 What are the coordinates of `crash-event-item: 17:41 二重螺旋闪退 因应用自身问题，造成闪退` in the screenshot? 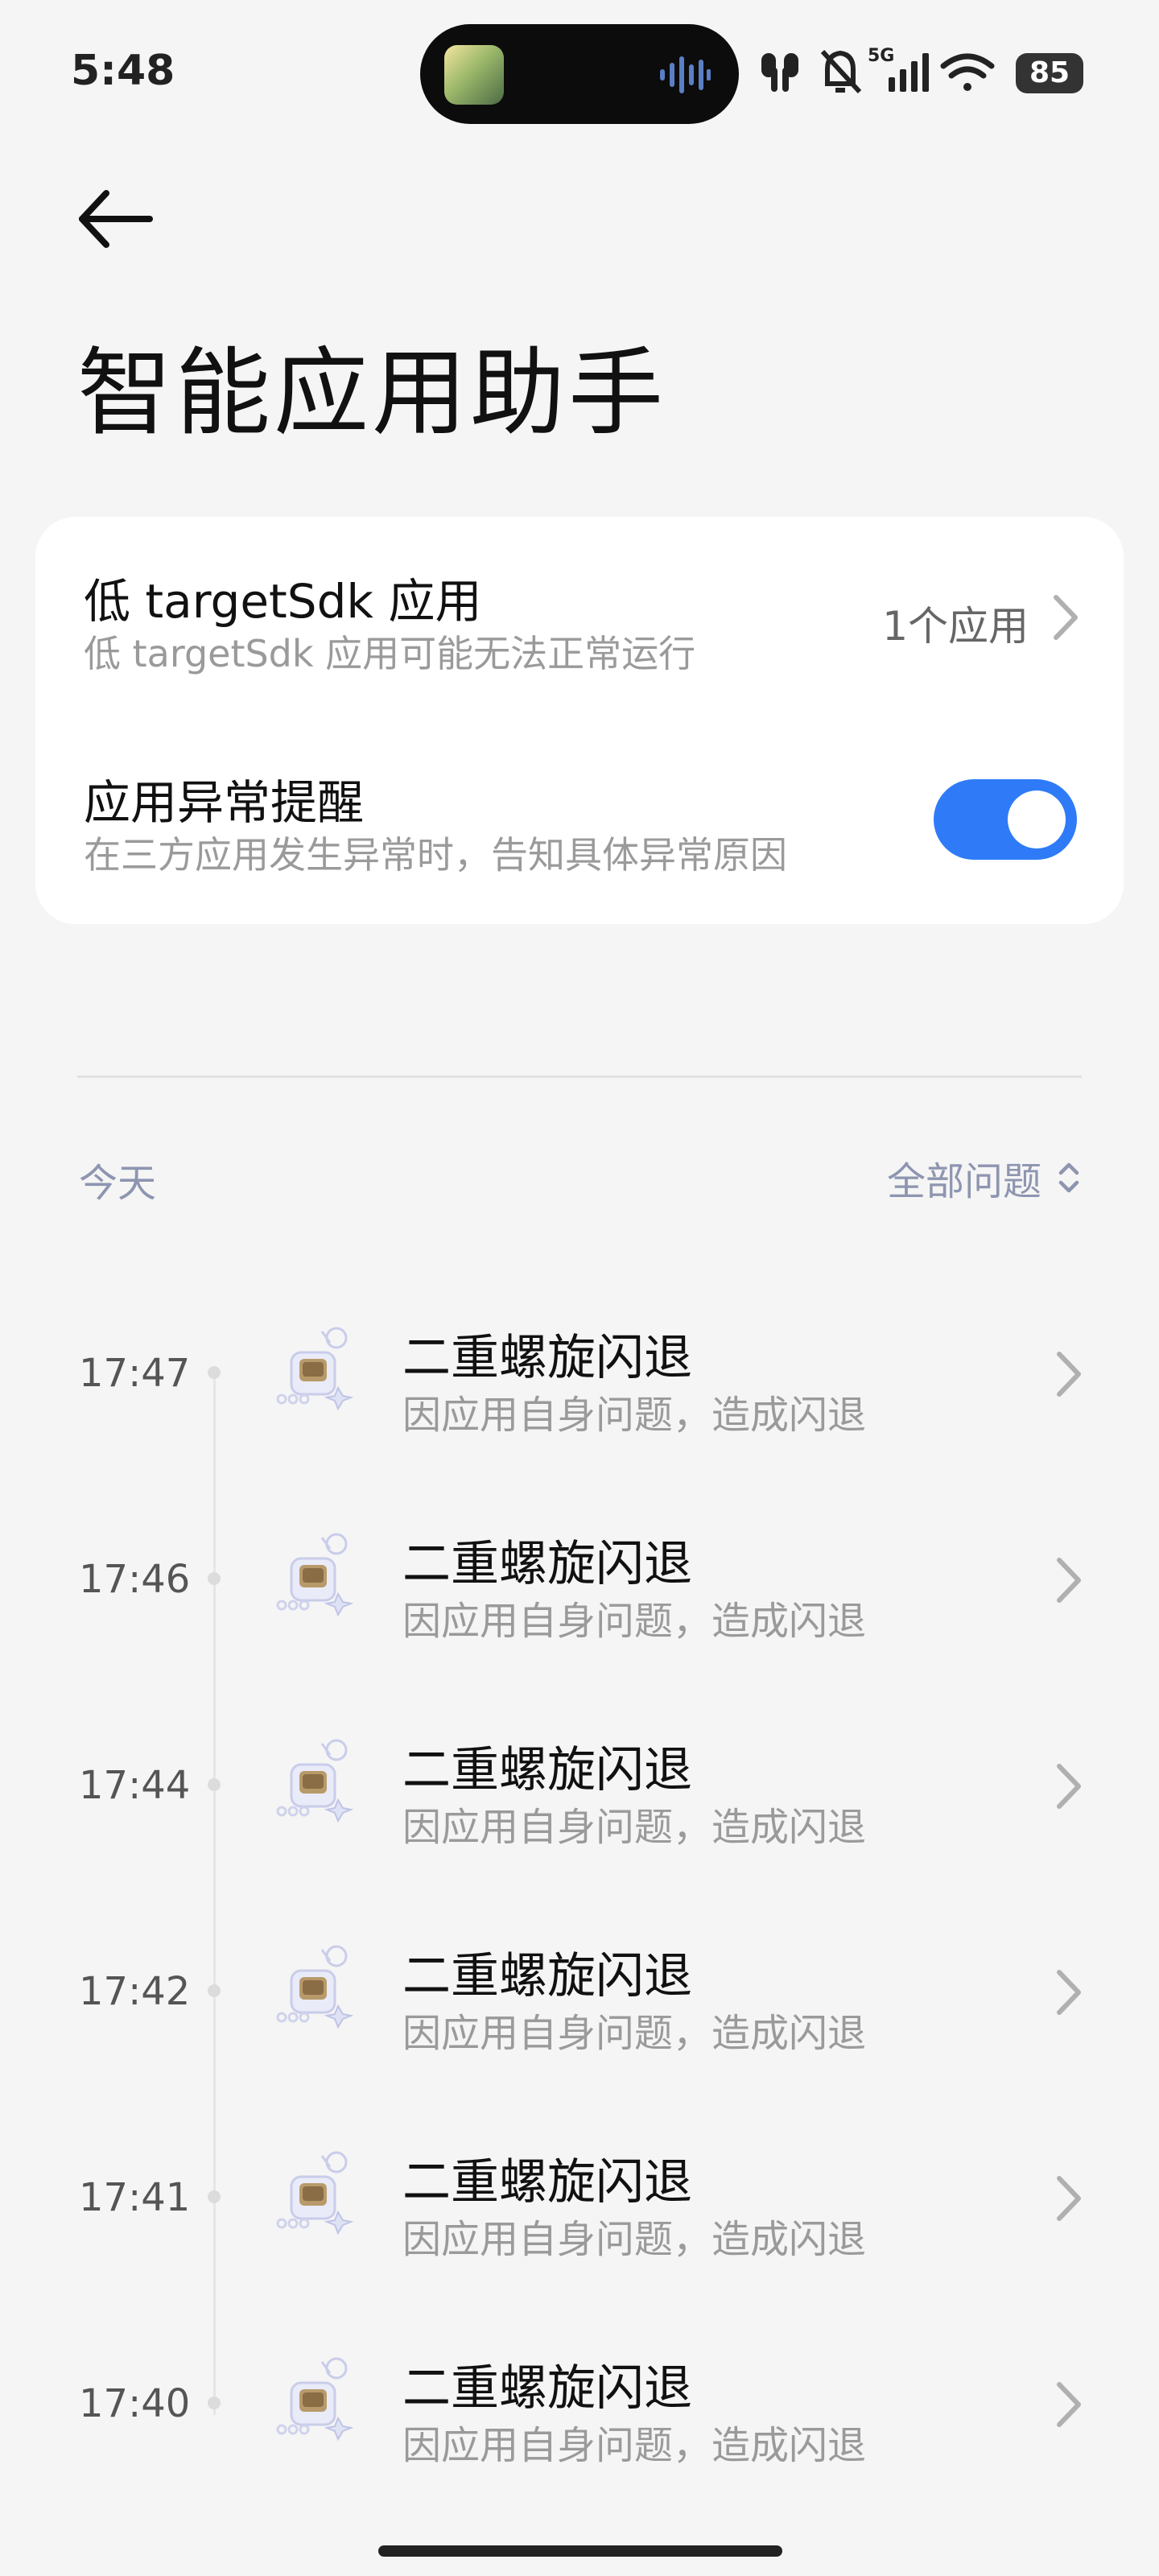 It's located at (579, 2194).